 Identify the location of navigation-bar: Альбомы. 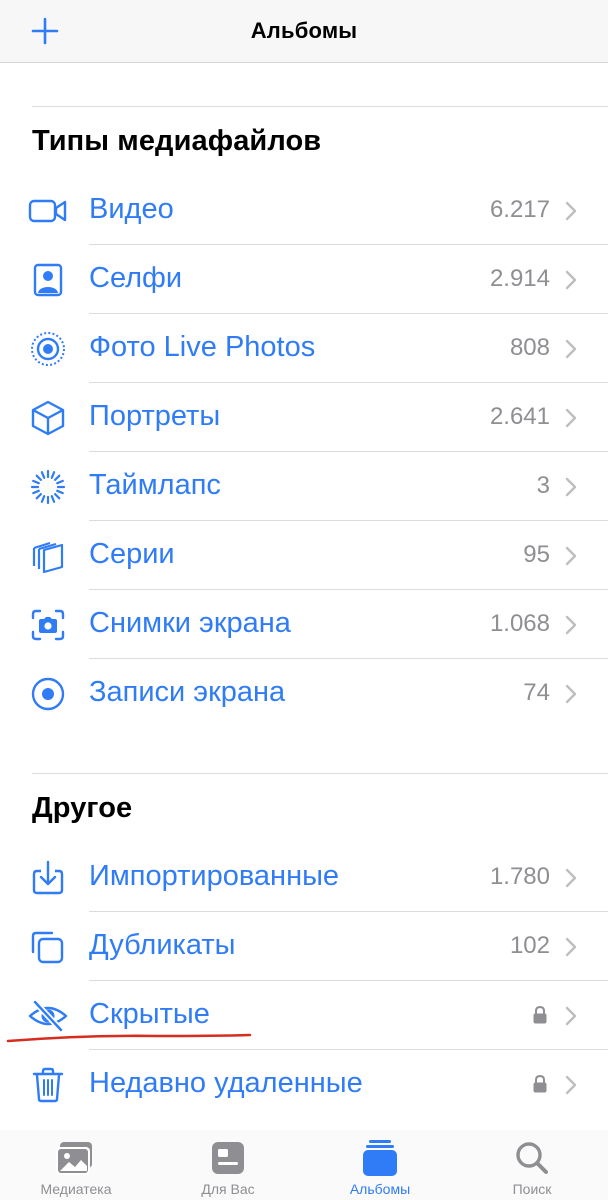
(304, 31).